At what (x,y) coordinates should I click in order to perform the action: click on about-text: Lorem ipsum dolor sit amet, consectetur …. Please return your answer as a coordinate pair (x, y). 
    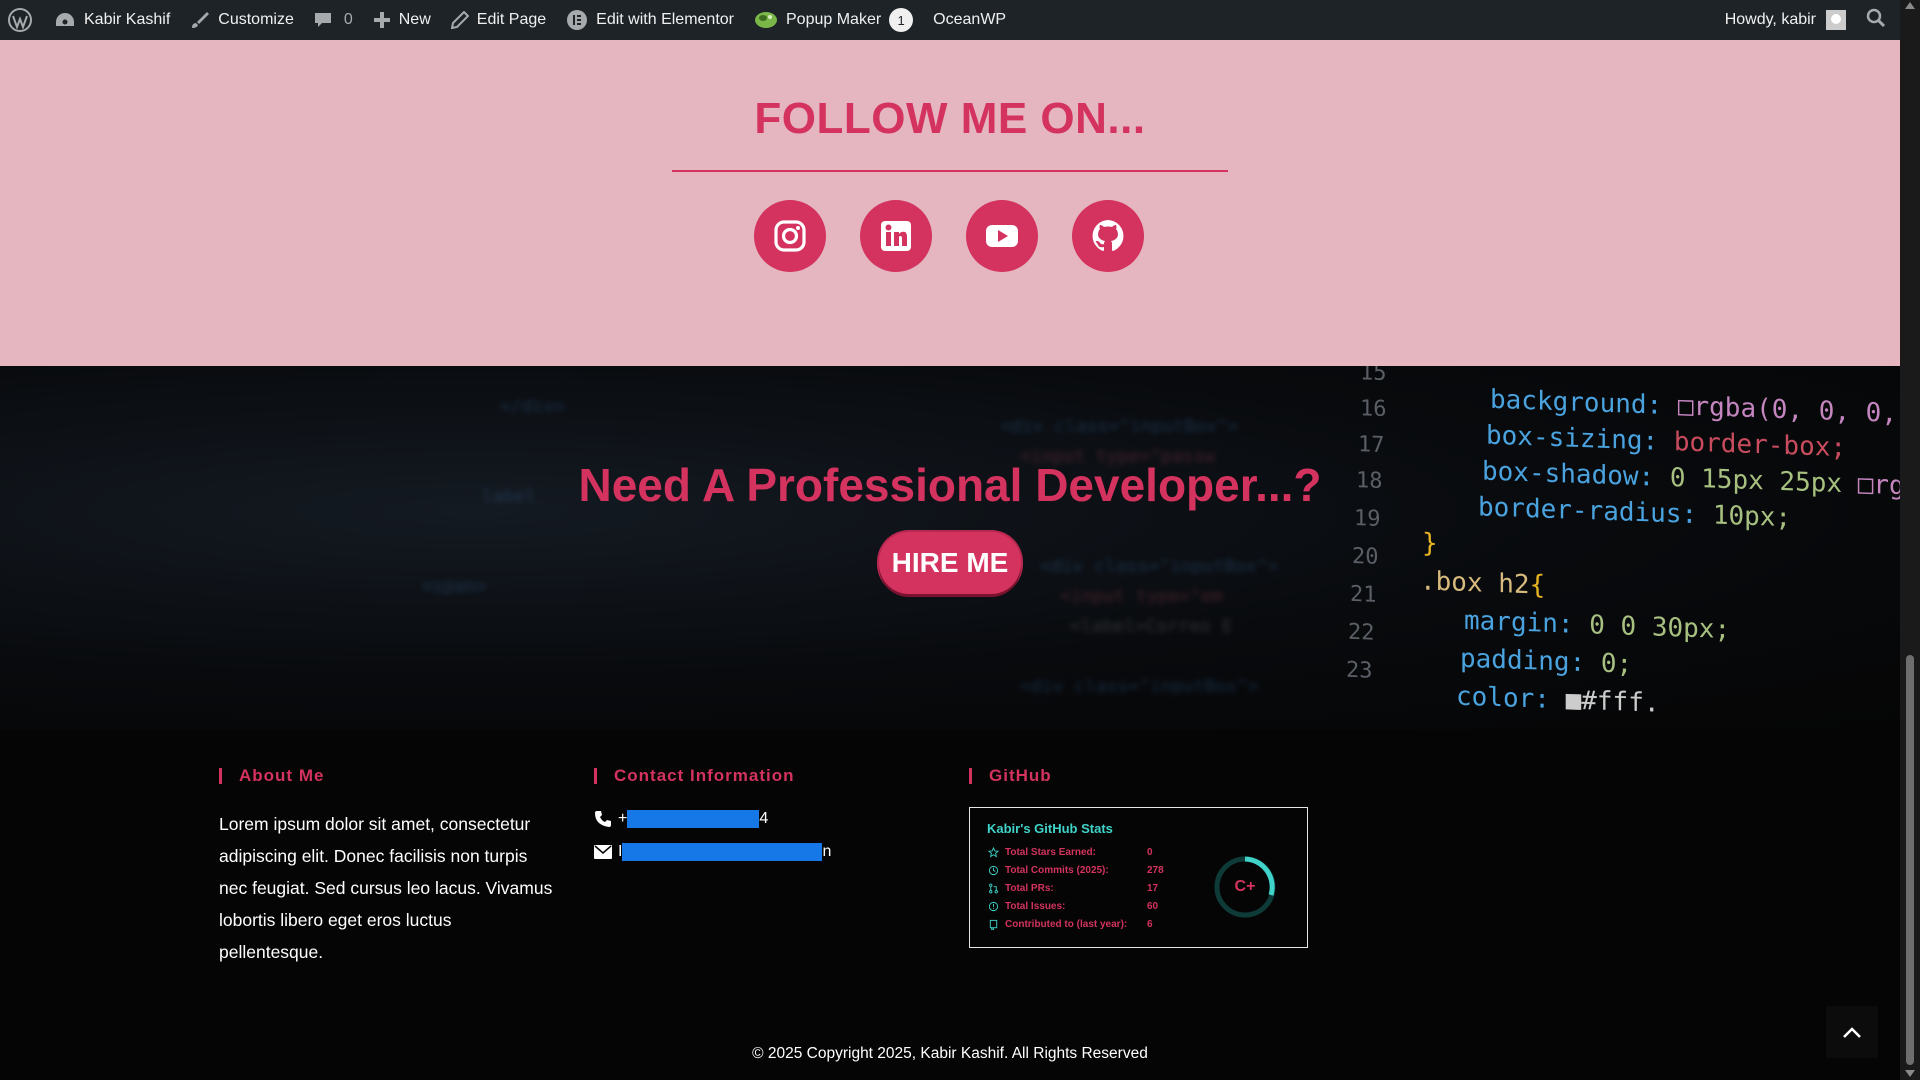
    Looking at the image, I should click on (386, 888).